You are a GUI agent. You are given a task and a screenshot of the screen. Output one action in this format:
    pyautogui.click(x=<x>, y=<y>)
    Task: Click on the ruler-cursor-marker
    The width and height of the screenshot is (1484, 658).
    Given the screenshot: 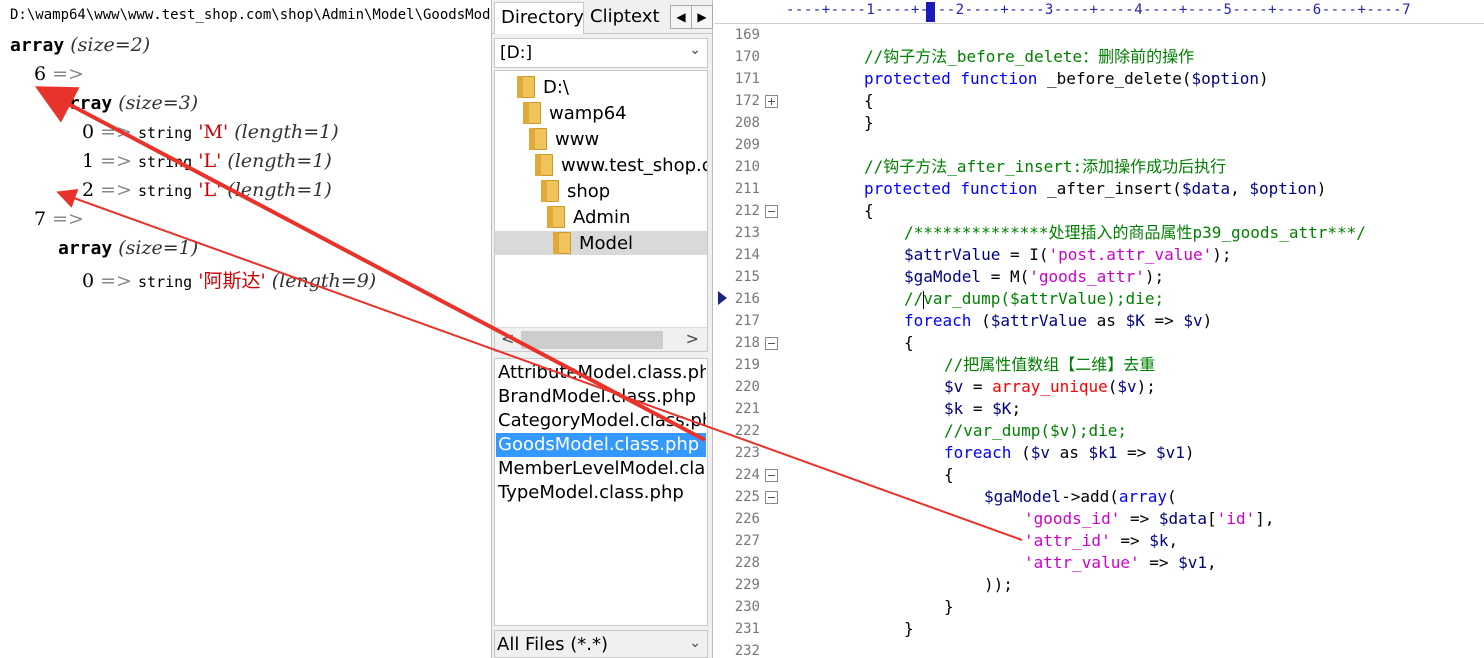 What is the action you would take?
    pyautogui.click(x=930, y=12)
    